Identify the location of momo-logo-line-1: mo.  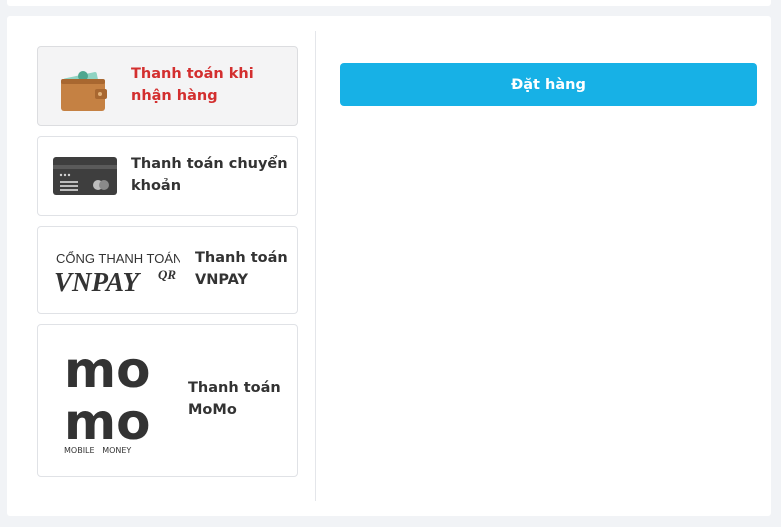
(107, 371).